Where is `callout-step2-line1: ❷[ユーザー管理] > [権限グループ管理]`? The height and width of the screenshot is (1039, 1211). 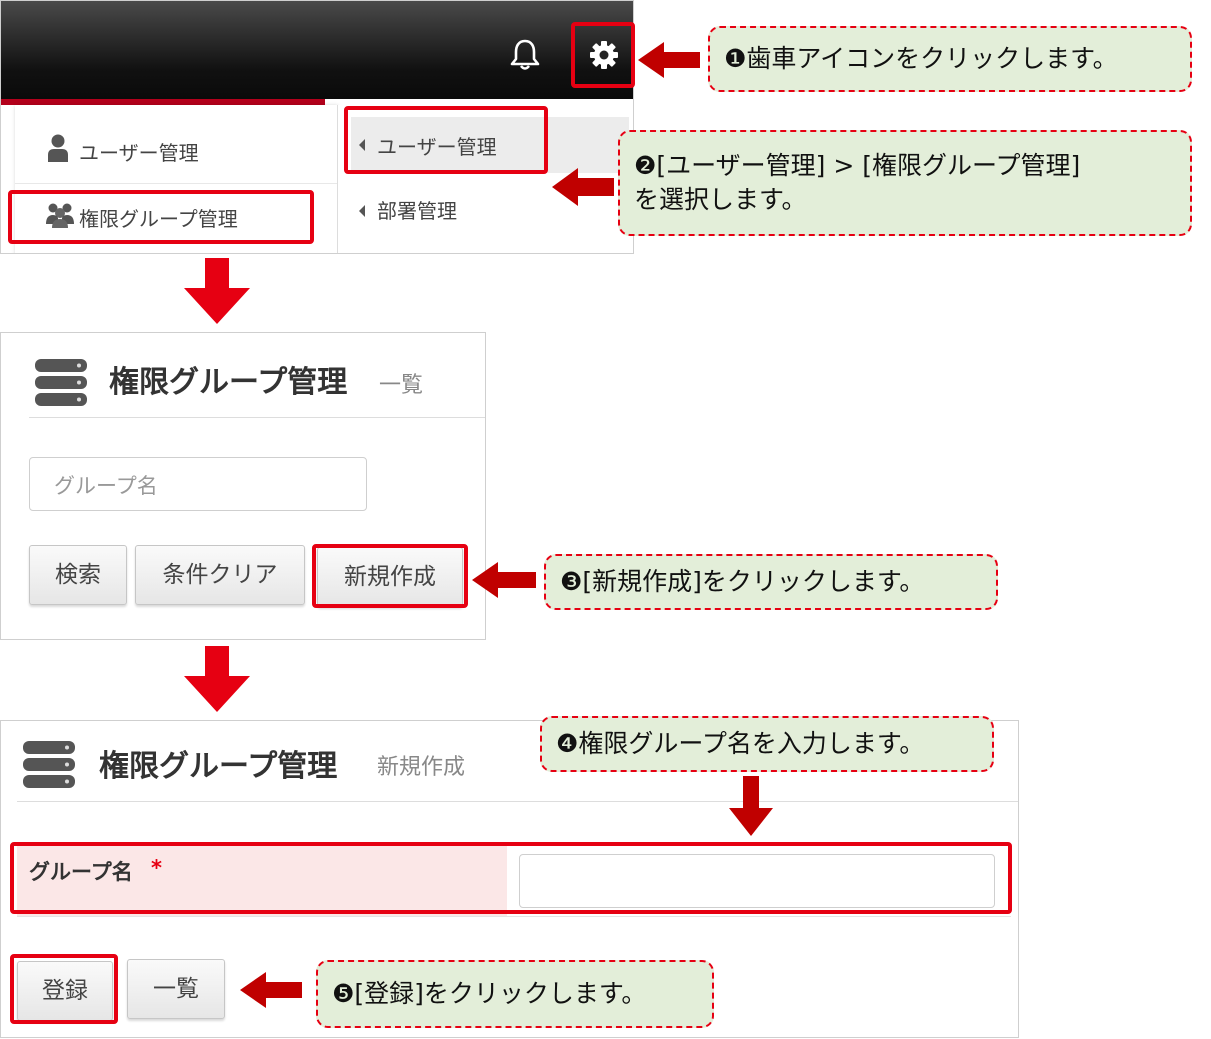
callout-step2-line1: ❷[ユーザー管理] > [権限グループ管理] is located at coordinates (857, 165).